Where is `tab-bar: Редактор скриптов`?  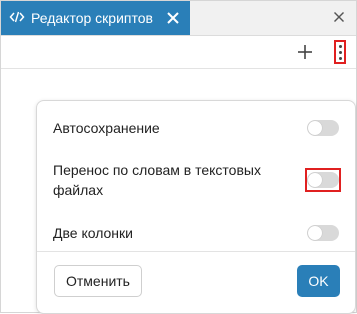
tab-bar: Редактор скриптов is located at coordinates (178, 18).